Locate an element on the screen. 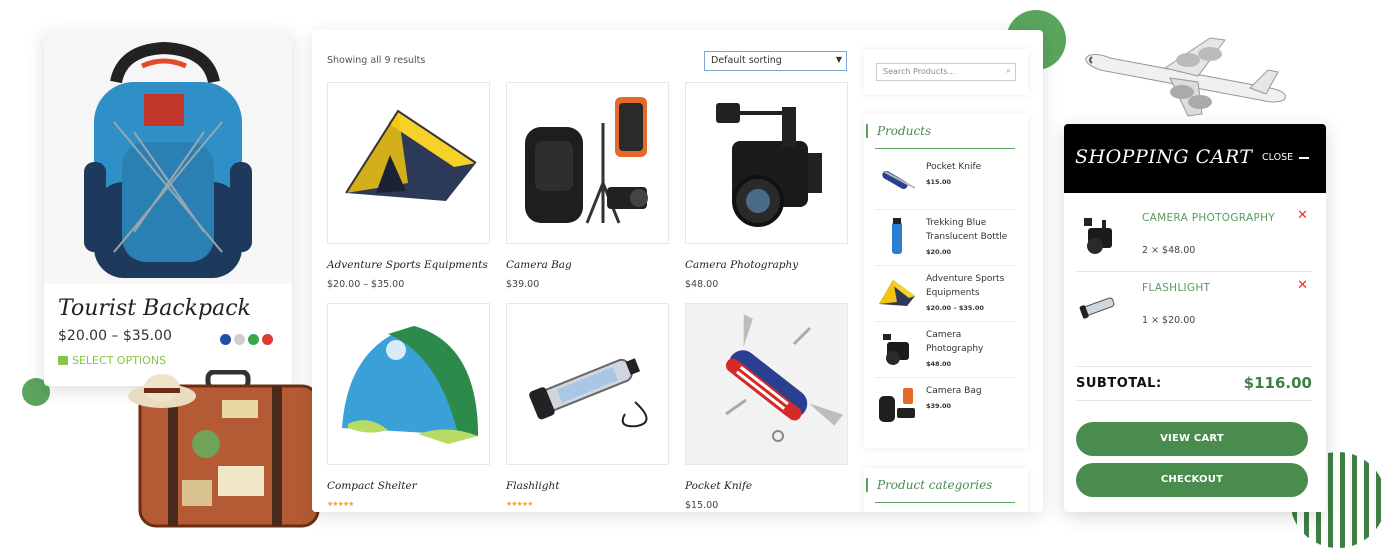  select-options-label: SELECT OPTIONS is located at coordinates (119, 360).